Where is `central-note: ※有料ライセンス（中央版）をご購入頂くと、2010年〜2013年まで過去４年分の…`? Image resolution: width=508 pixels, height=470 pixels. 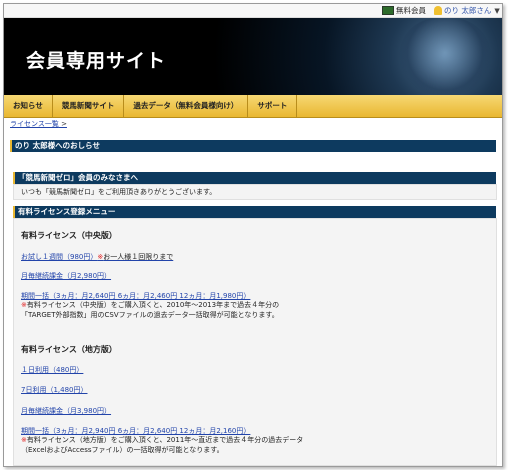 central-note: ※有料ライセンス（中央版）をご購入頂くと、2010年〜2013年まで過去４年分の… is located at coordinates (150, 310).